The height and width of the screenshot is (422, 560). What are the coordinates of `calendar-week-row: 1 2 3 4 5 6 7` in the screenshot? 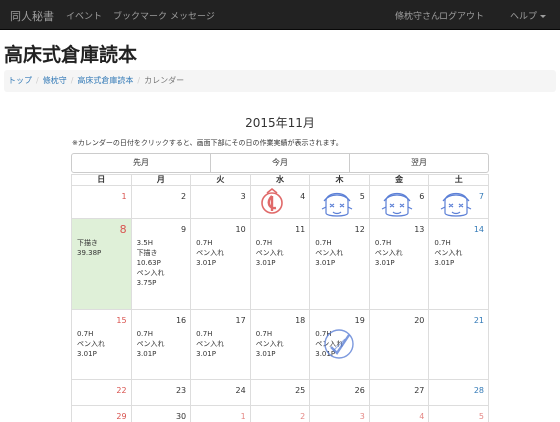 It's located at (280, 203).